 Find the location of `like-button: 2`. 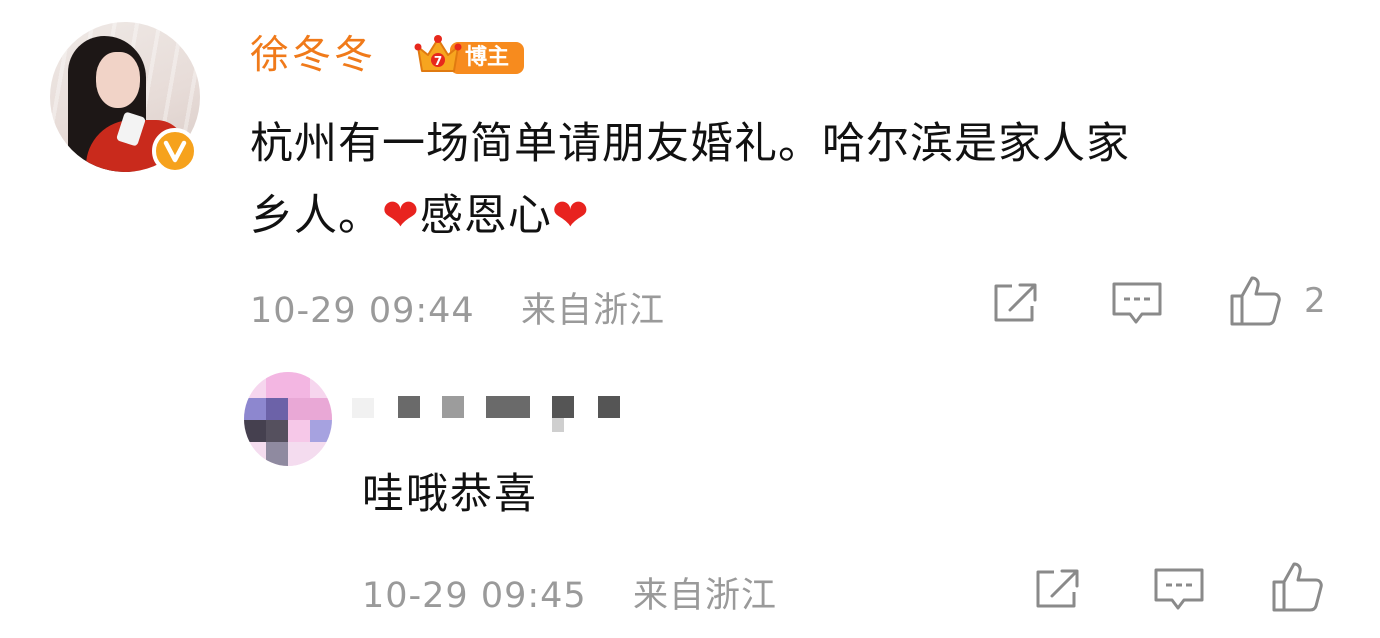

like-button: 2 is located at coordinates (1277, 301).